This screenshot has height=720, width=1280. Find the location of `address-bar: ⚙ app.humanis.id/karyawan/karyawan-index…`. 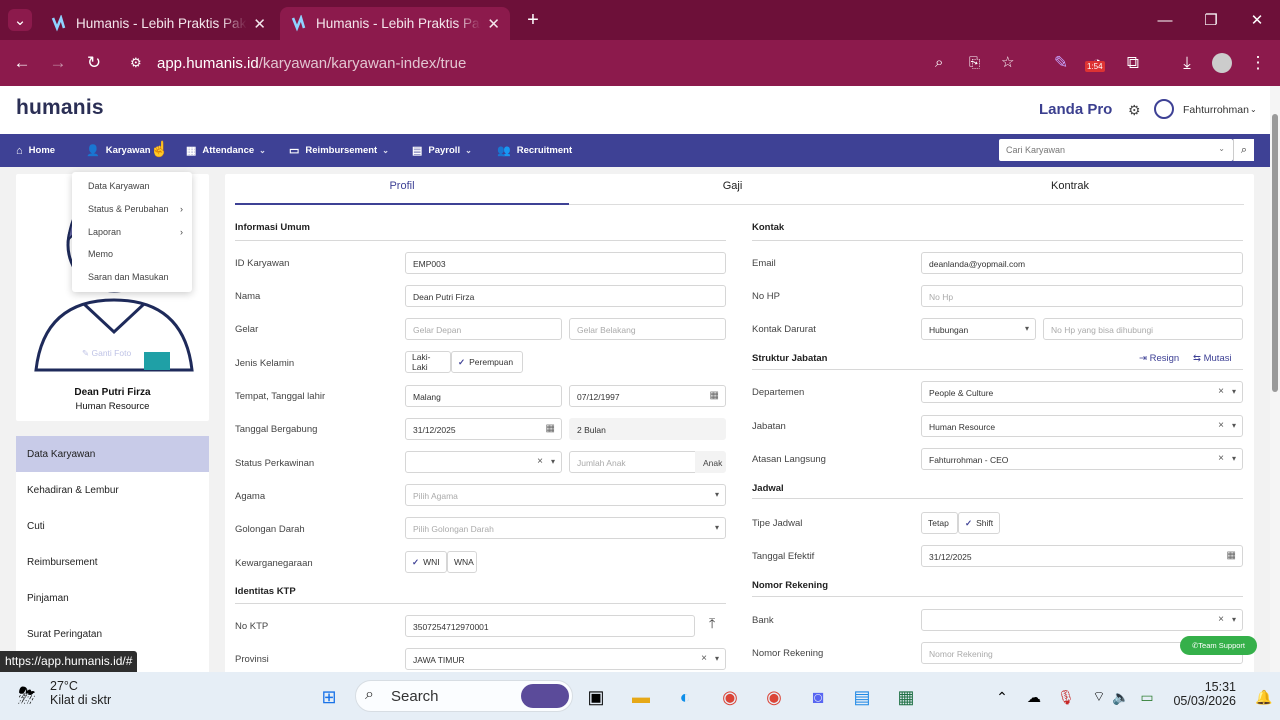

address-bar: ⚙ app.humanis.id/karyawan/karyawan-index… is located at coordinates (583, 63).